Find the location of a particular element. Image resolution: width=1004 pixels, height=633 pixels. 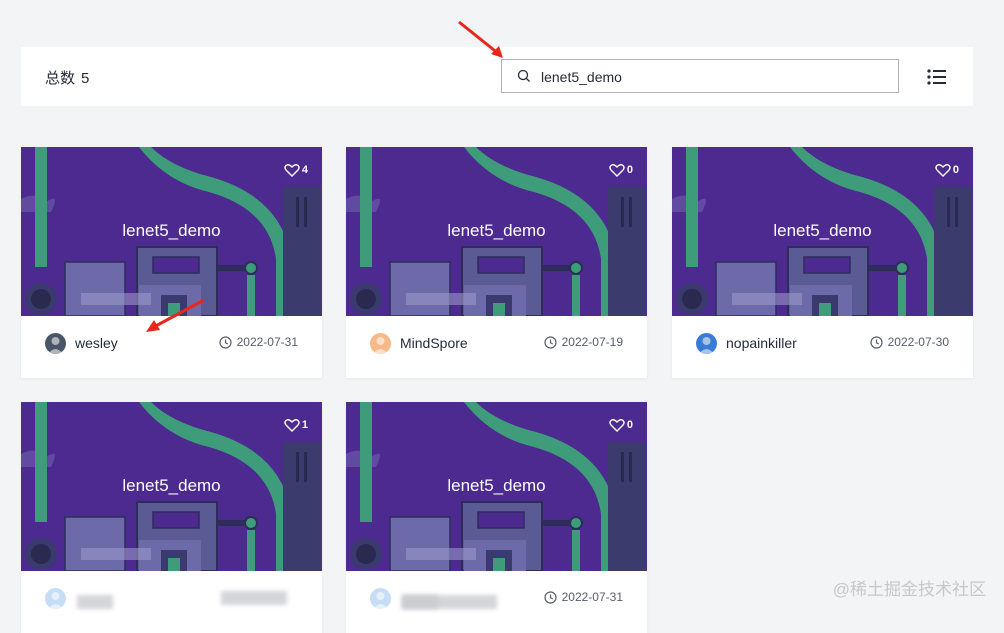

like-button: 1 is located at coordinates (296, 425).